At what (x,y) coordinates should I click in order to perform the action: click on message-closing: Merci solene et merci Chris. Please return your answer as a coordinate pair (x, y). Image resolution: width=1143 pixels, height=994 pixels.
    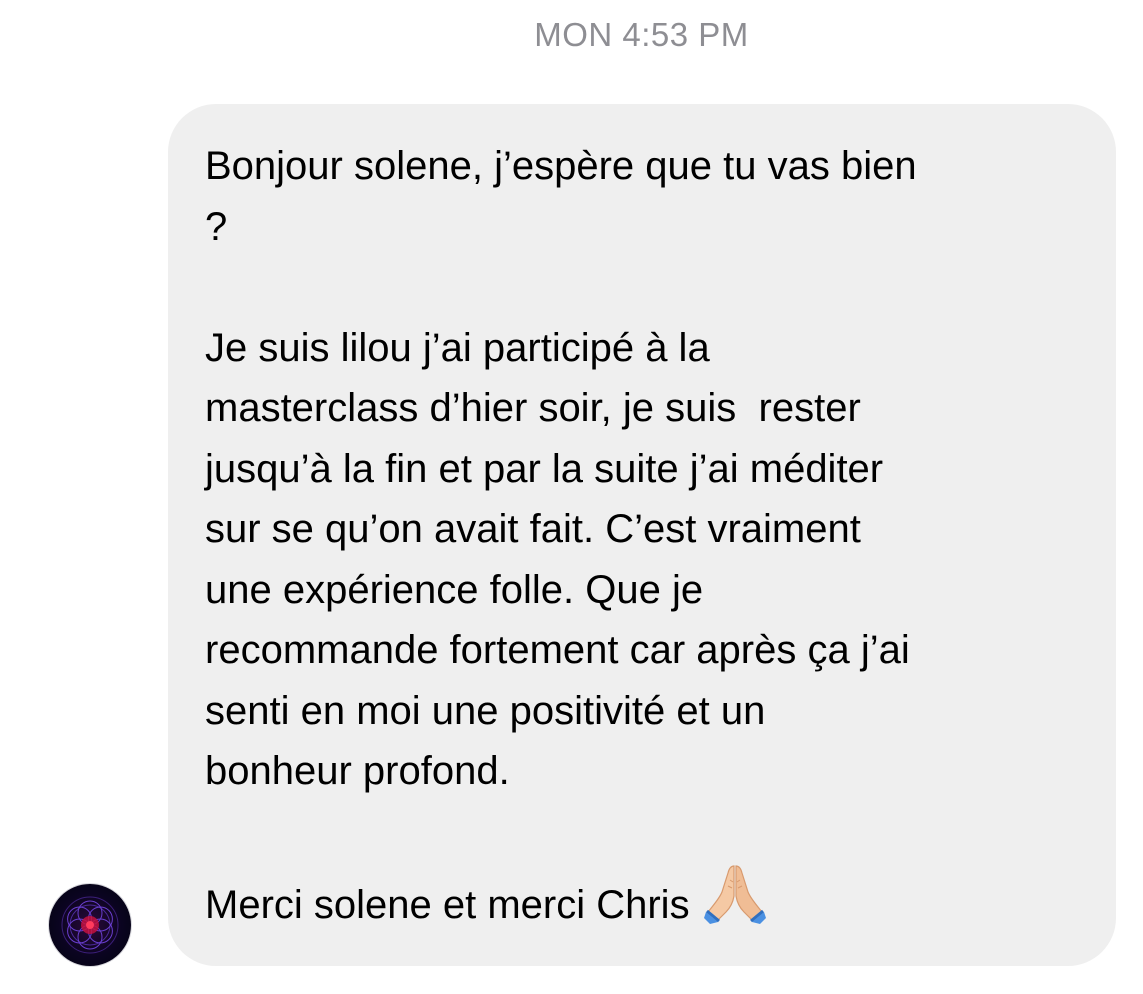
    Looking at the image, I should click on (447, 905).